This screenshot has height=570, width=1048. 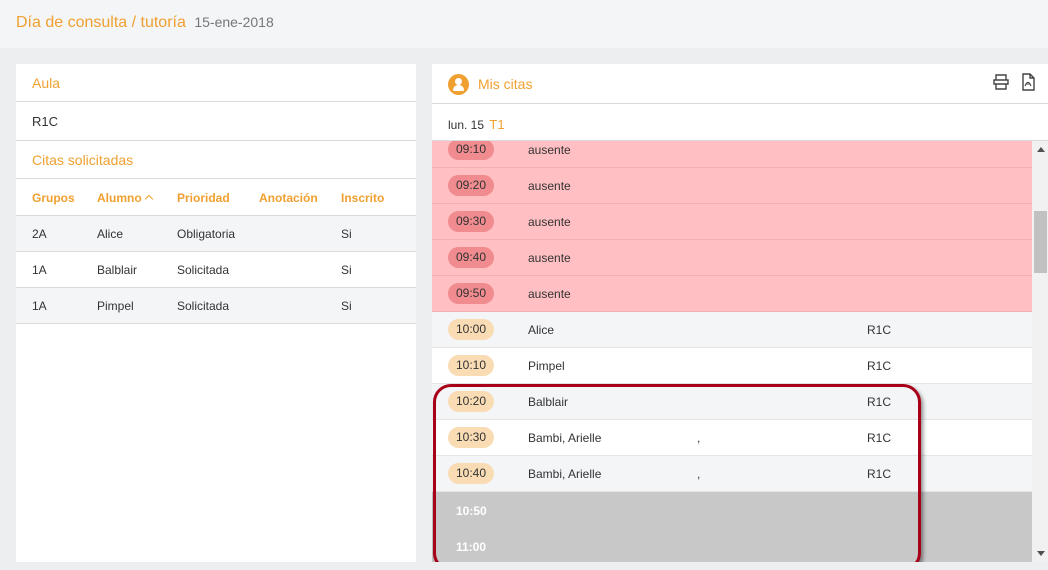 What do you see at coordinates (203, 198) in the screenshot?
I see `col-prioridad: Prioridad` at bounding box center [203, 198].